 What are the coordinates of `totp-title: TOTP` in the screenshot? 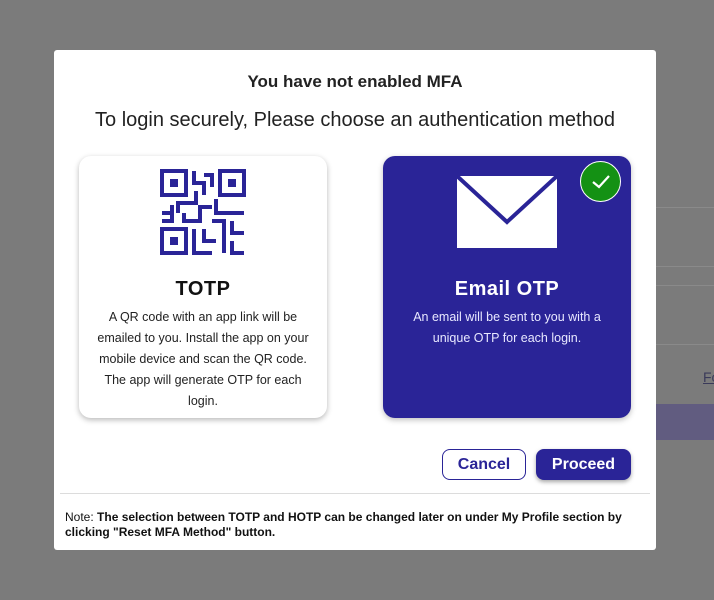 It's located at (203, 289).